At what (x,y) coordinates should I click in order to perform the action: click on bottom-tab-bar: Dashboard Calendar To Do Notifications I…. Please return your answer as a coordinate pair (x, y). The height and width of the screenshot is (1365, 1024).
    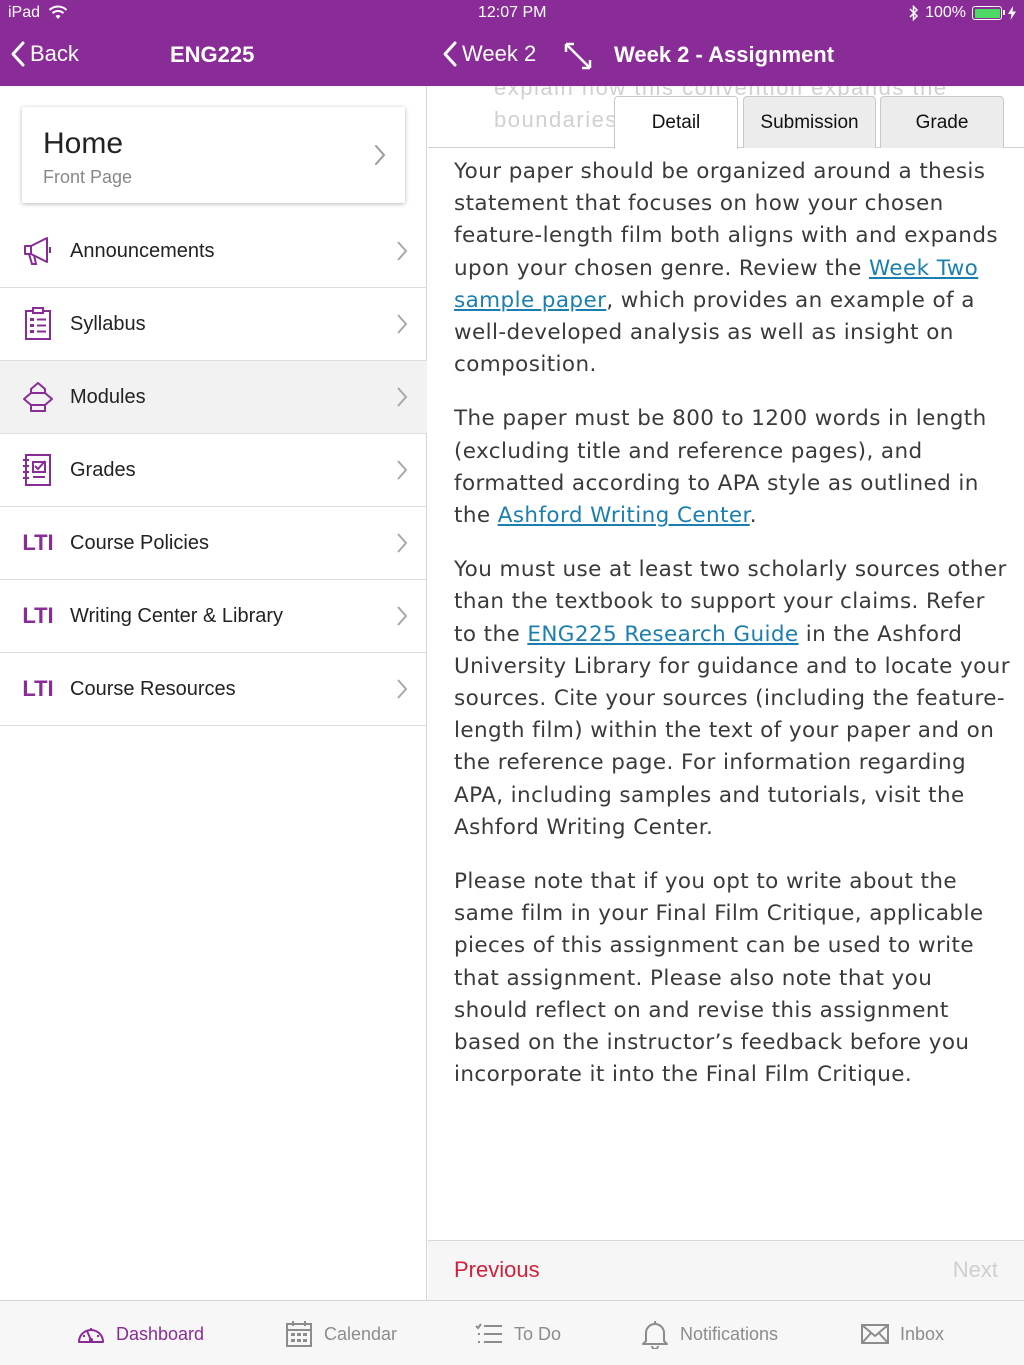
    Looking at the image, I should click on (512, 1332).